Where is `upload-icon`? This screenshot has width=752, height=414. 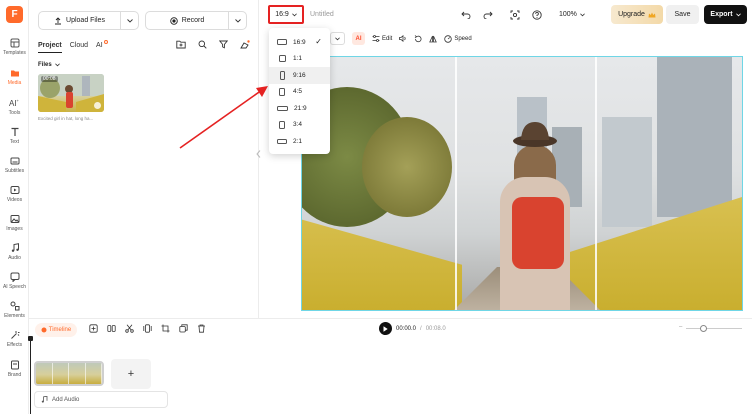
upload-icon is located at coordinates (58, 20).